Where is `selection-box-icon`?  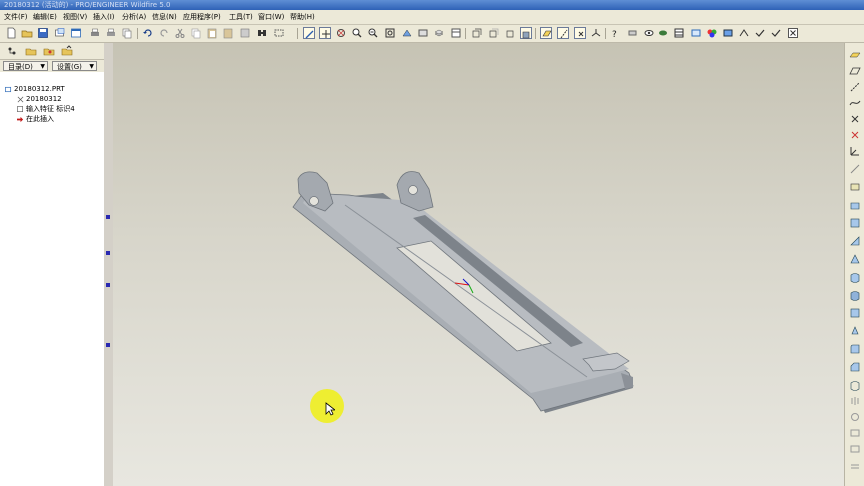
selection-box-icon is located at coordinates (279, 33).